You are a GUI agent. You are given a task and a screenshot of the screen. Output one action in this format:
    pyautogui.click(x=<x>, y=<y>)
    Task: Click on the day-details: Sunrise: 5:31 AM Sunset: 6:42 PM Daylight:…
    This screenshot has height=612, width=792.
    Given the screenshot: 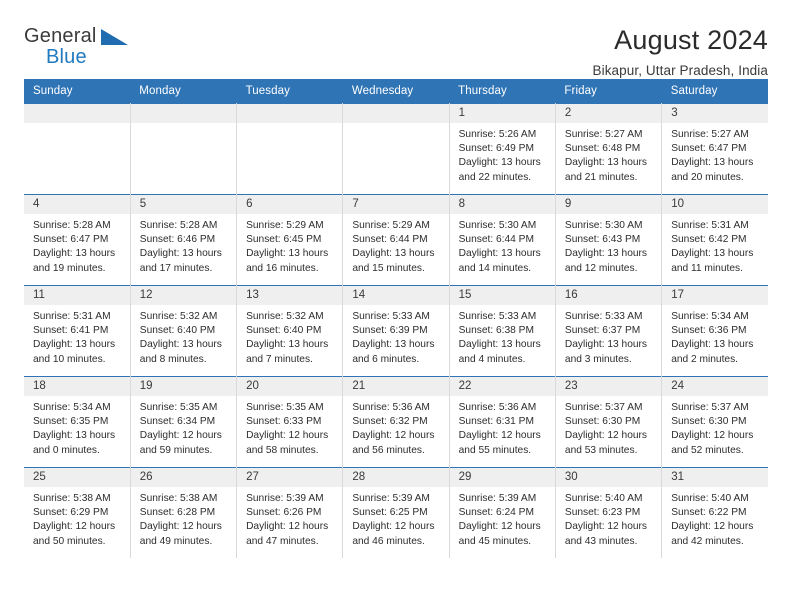 What is the action you would take?
    pyautogui.click(x=715, y=245)
    